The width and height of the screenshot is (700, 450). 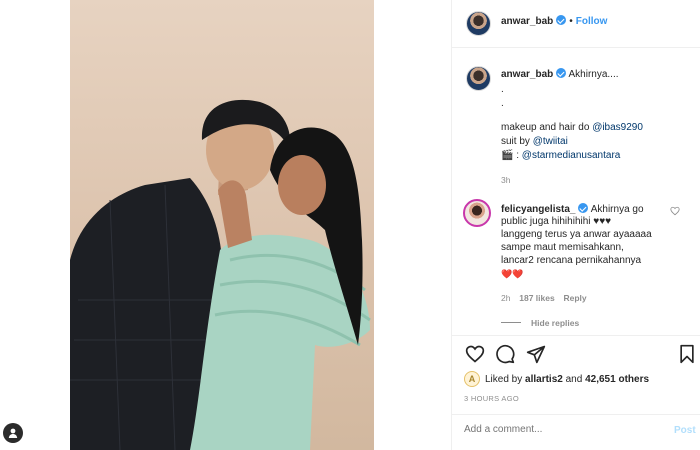 I want to click on liker-username: allartis2, so click(x=544, y=379).